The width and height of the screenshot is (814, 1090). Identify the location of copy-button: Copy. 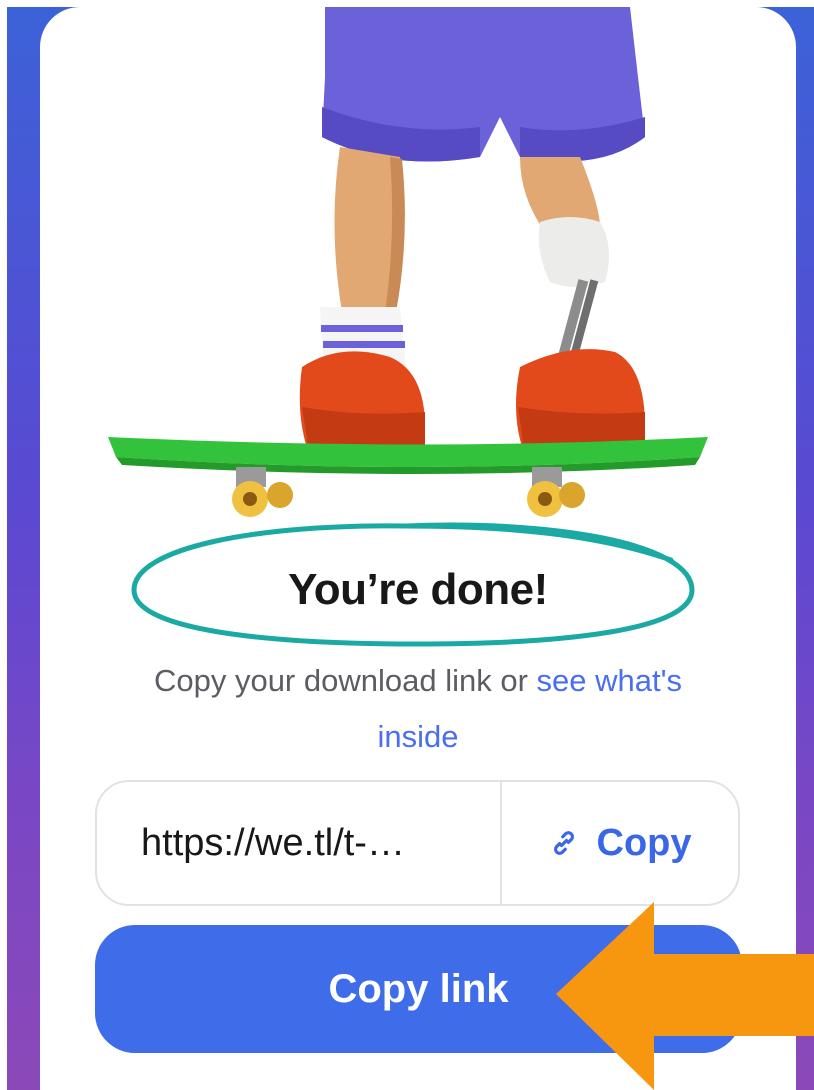
(620, 843).